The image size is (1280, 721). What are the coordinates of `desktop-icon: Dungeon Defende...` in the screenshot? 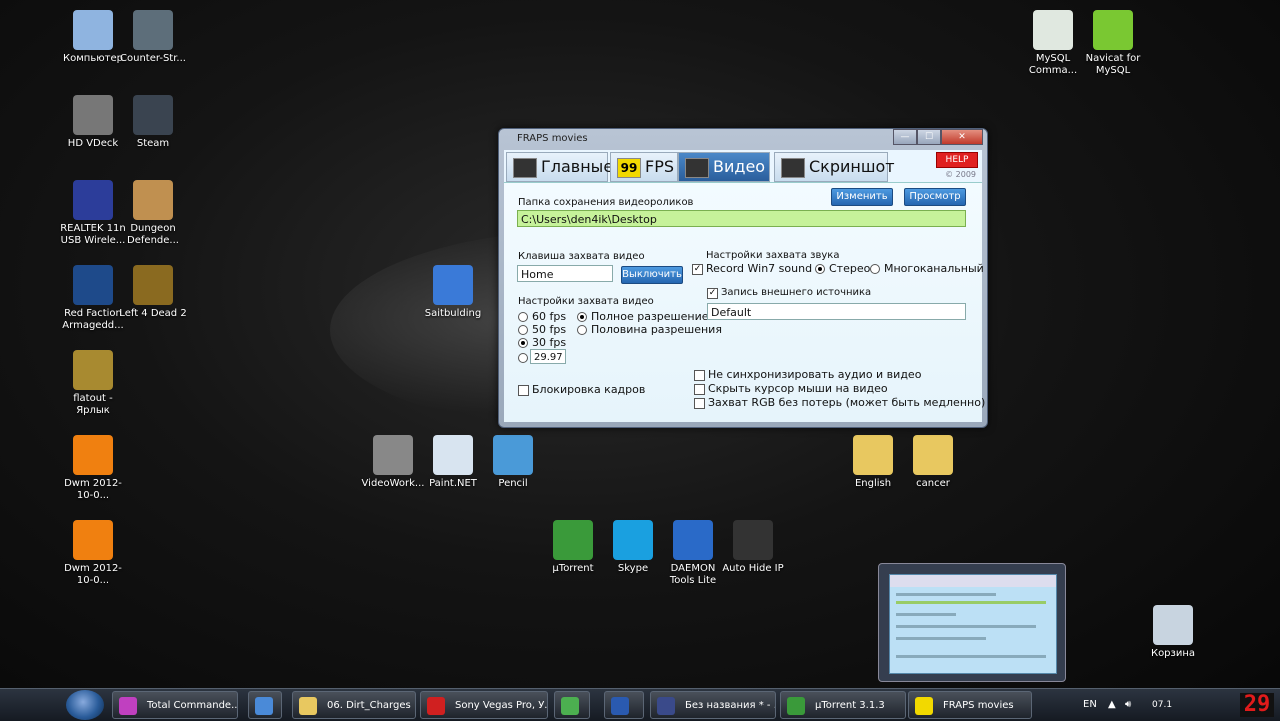 It's located at (153, 213).